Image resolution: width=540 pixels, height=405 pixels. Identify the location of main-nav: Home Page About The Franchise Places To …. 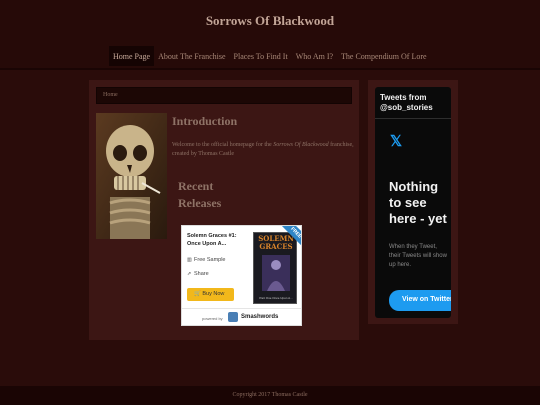
(270, 56).